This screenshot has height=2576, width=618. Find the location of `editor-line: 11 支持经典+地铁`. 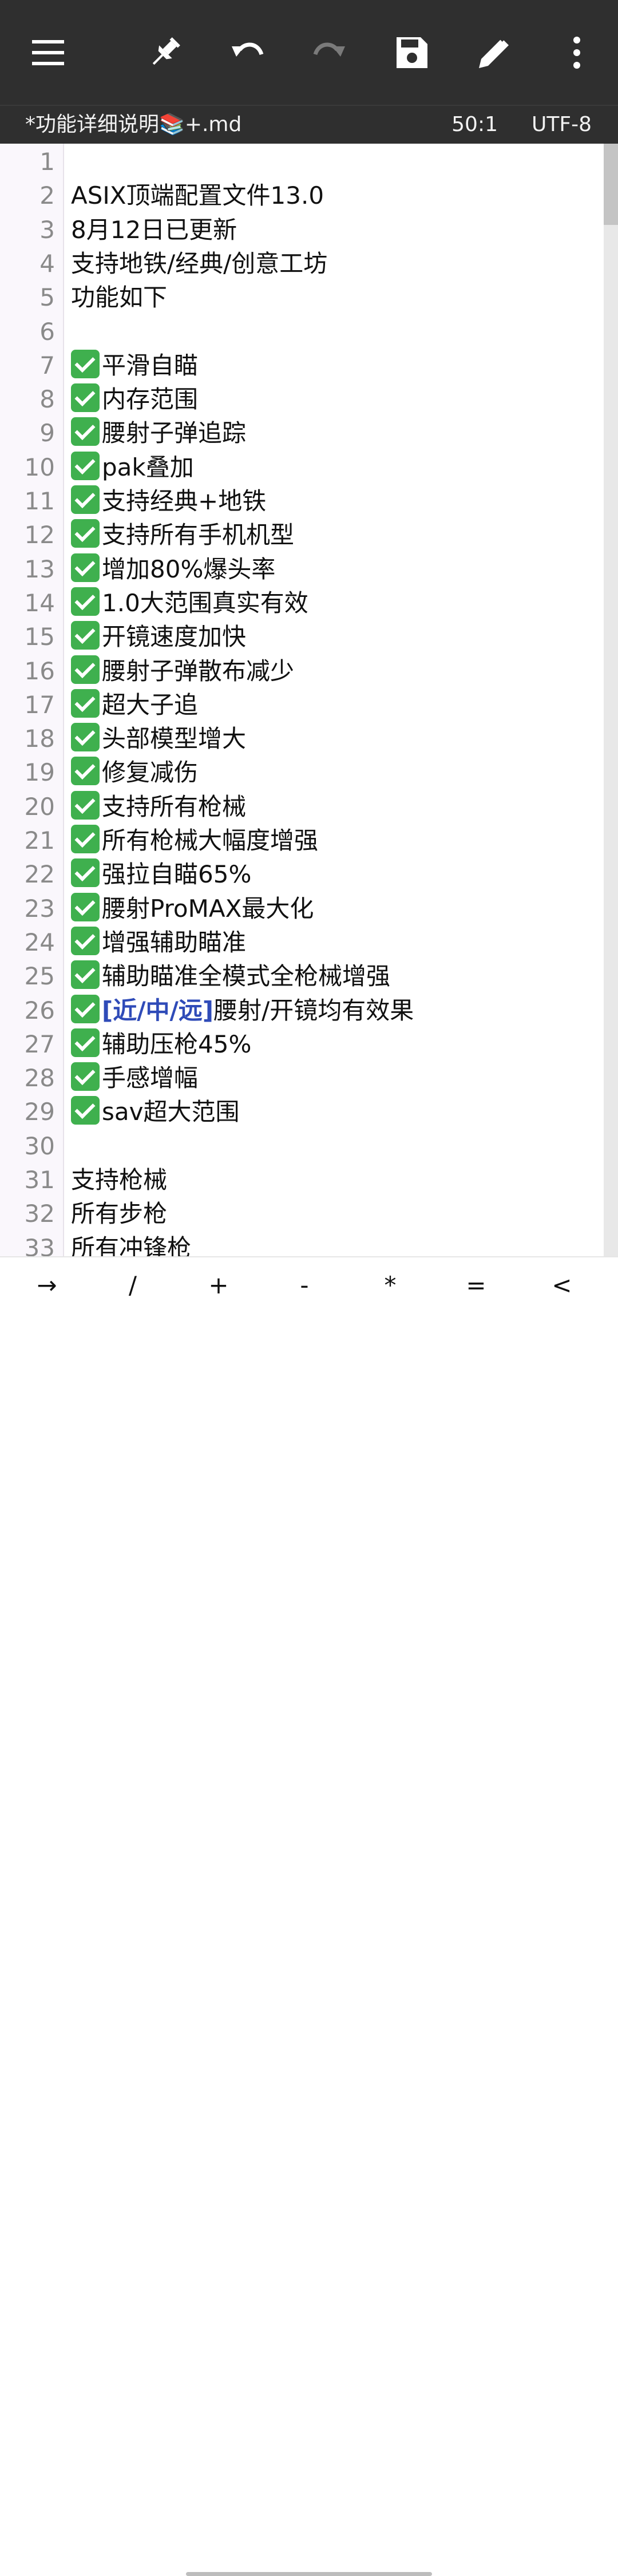

editor-line: 11 支持经典+地铁 is located at coordinates (302, 501).